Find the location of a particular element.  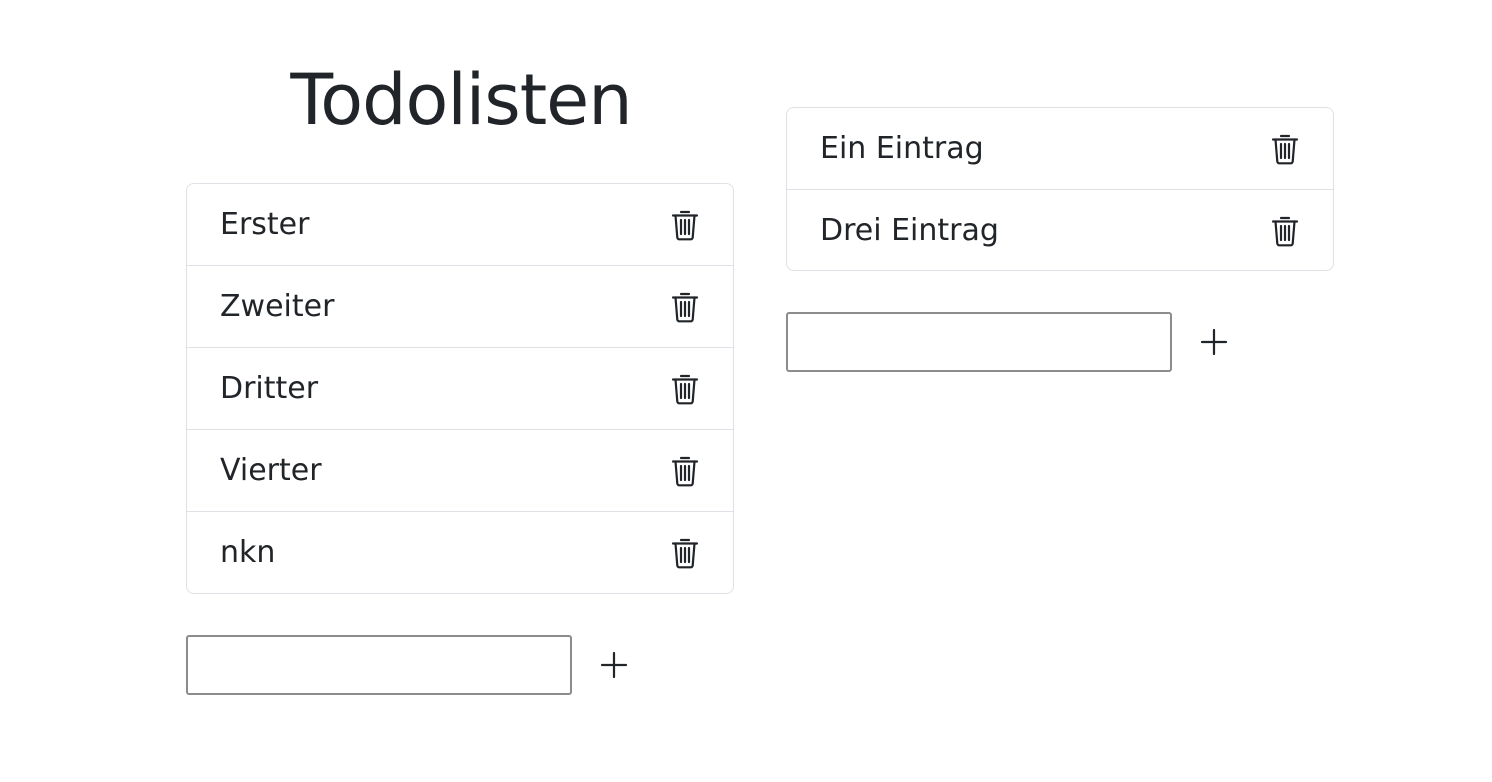

item-label: Erster is located at coordinates (265, 224).